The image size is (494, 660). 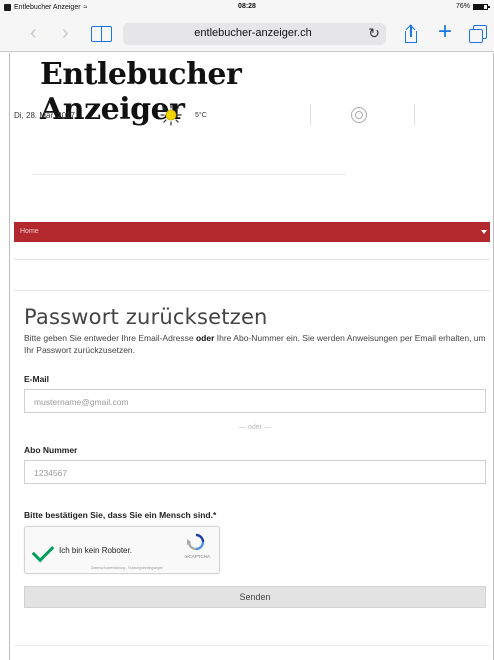 What do you see at coordinates (196, 542) in the screenshot?
I see `recaptcha-icon` at bounding box center [196, 542].